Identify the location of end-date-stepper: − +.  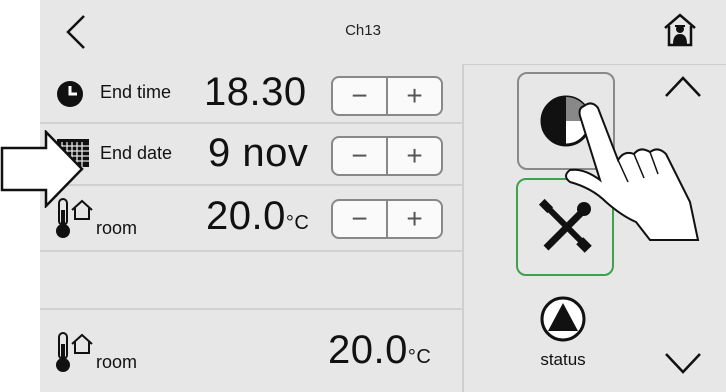
(387, 156).